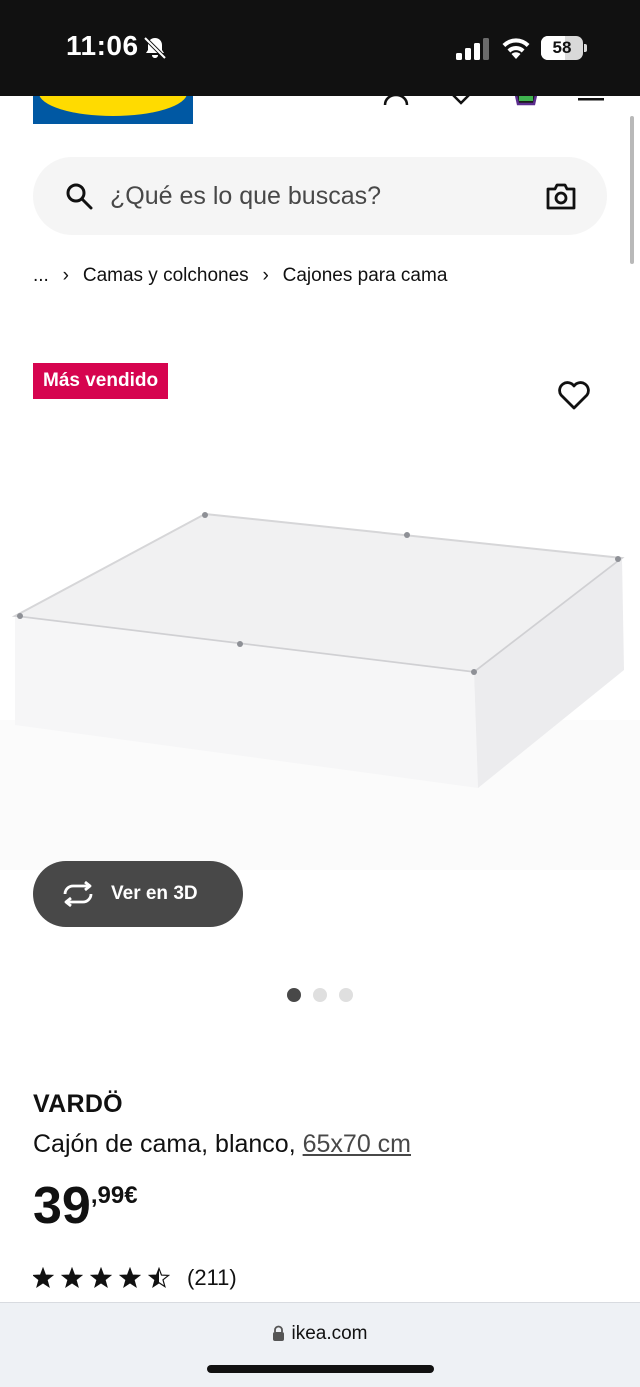 Image resolution: width=640 pixels, height=1387 pixels. I want to click on signal-icon, so click(472, 49).